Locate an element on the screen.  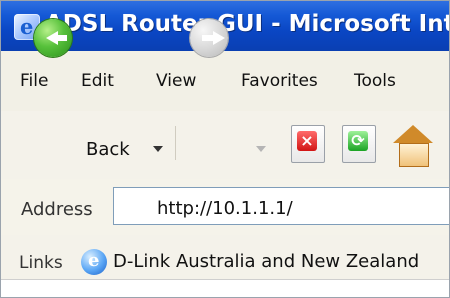
menu-tools: Tools is located at coordinates (375, 81).